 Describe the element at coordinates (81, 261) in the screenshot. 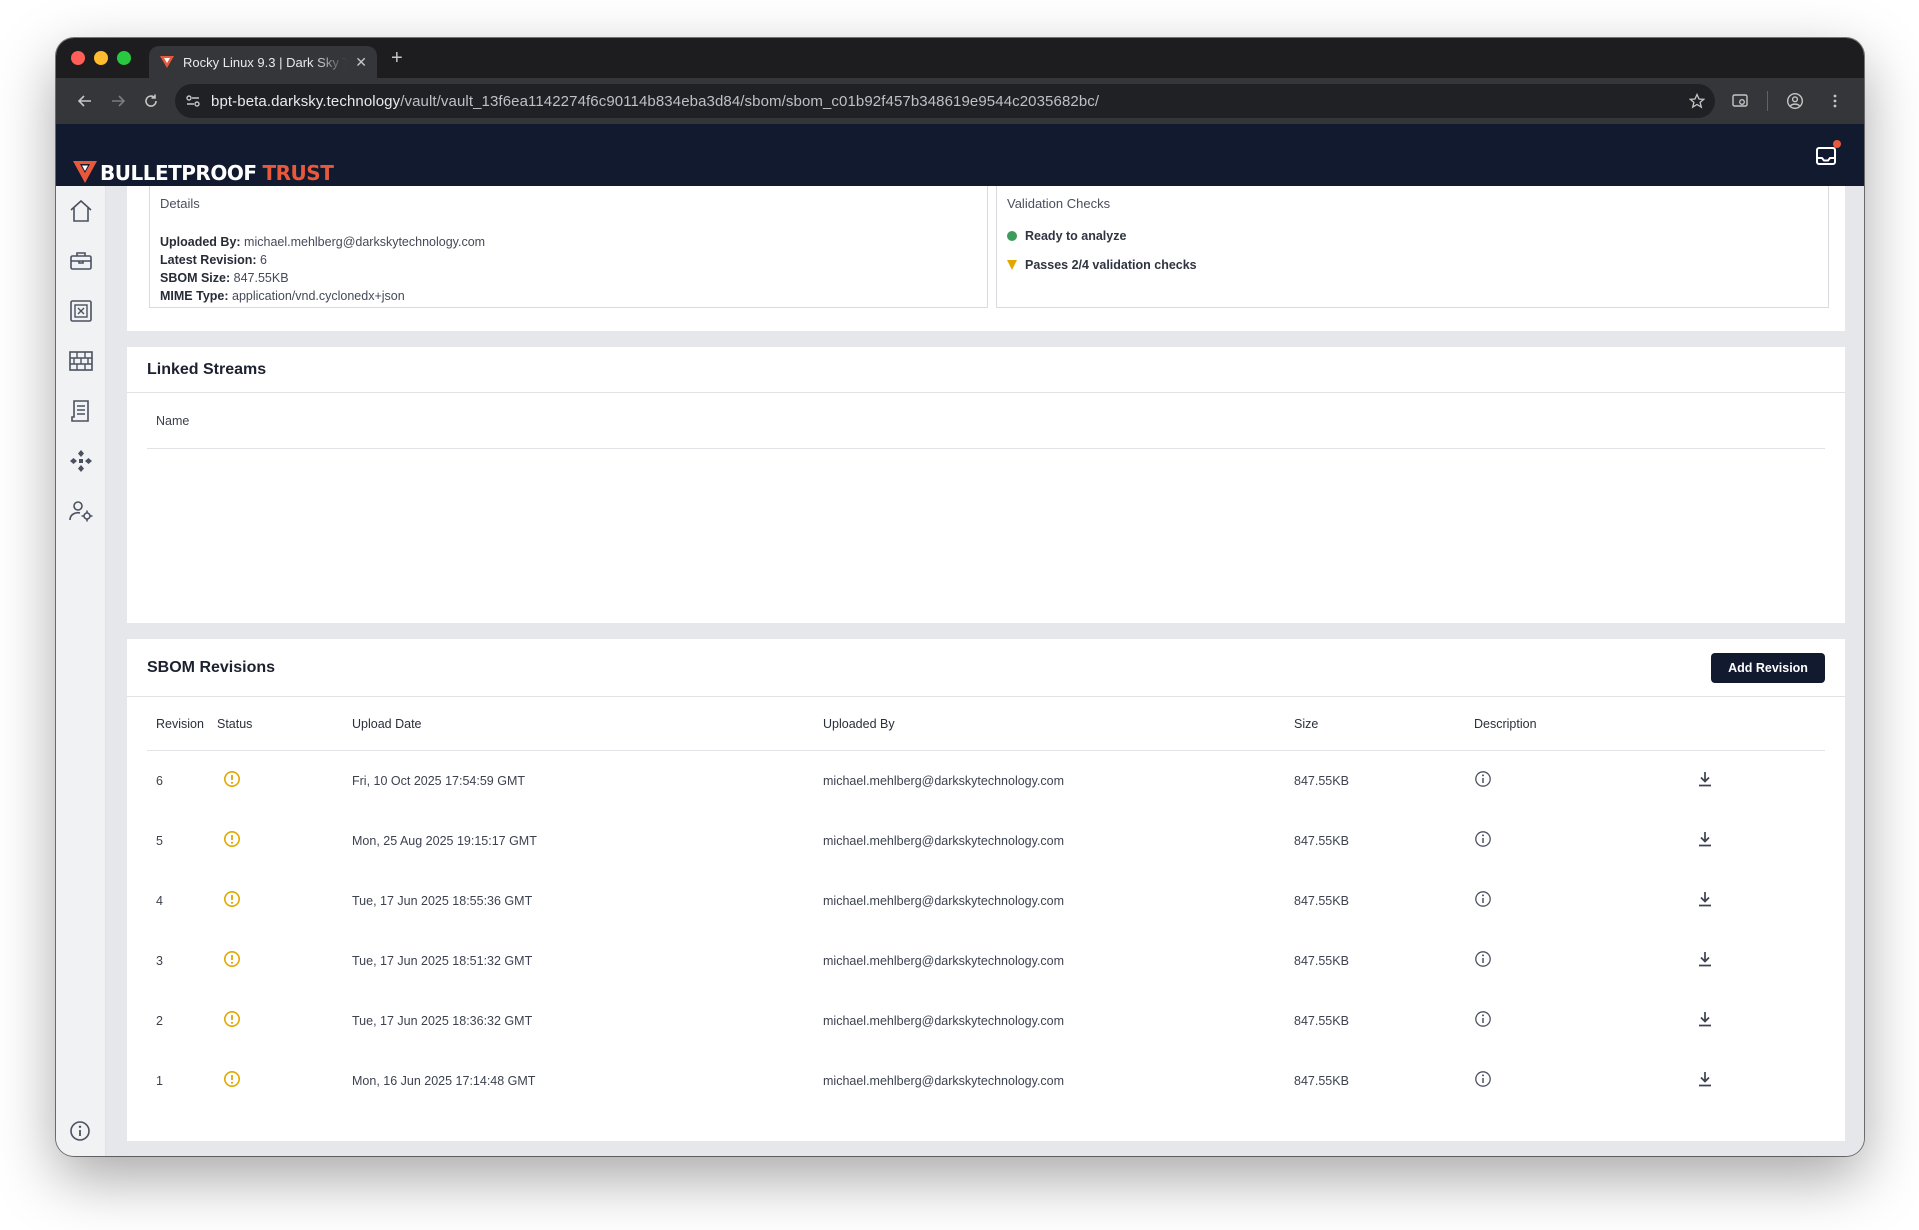

I see `briefcase-icon` at that location.